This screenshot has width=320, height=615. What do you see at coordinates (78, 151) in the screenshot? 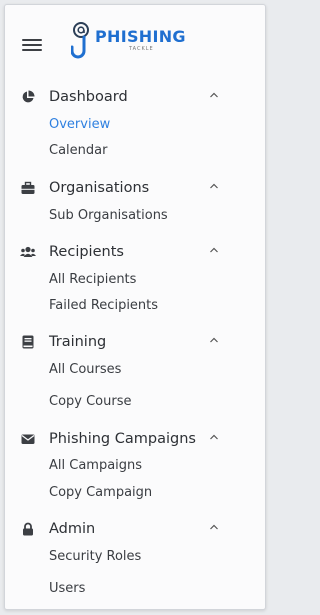
I see `nav-item-calendar: Calendar` at bounding box center [78, 151].